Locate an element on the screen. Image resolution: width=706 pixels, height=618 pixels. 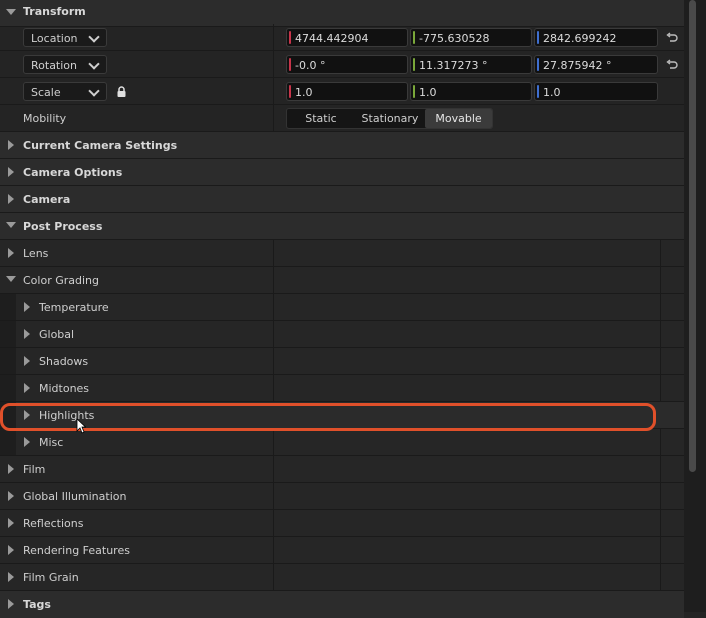
subcategory-label: Highlights is located at coordinates (67, 415).